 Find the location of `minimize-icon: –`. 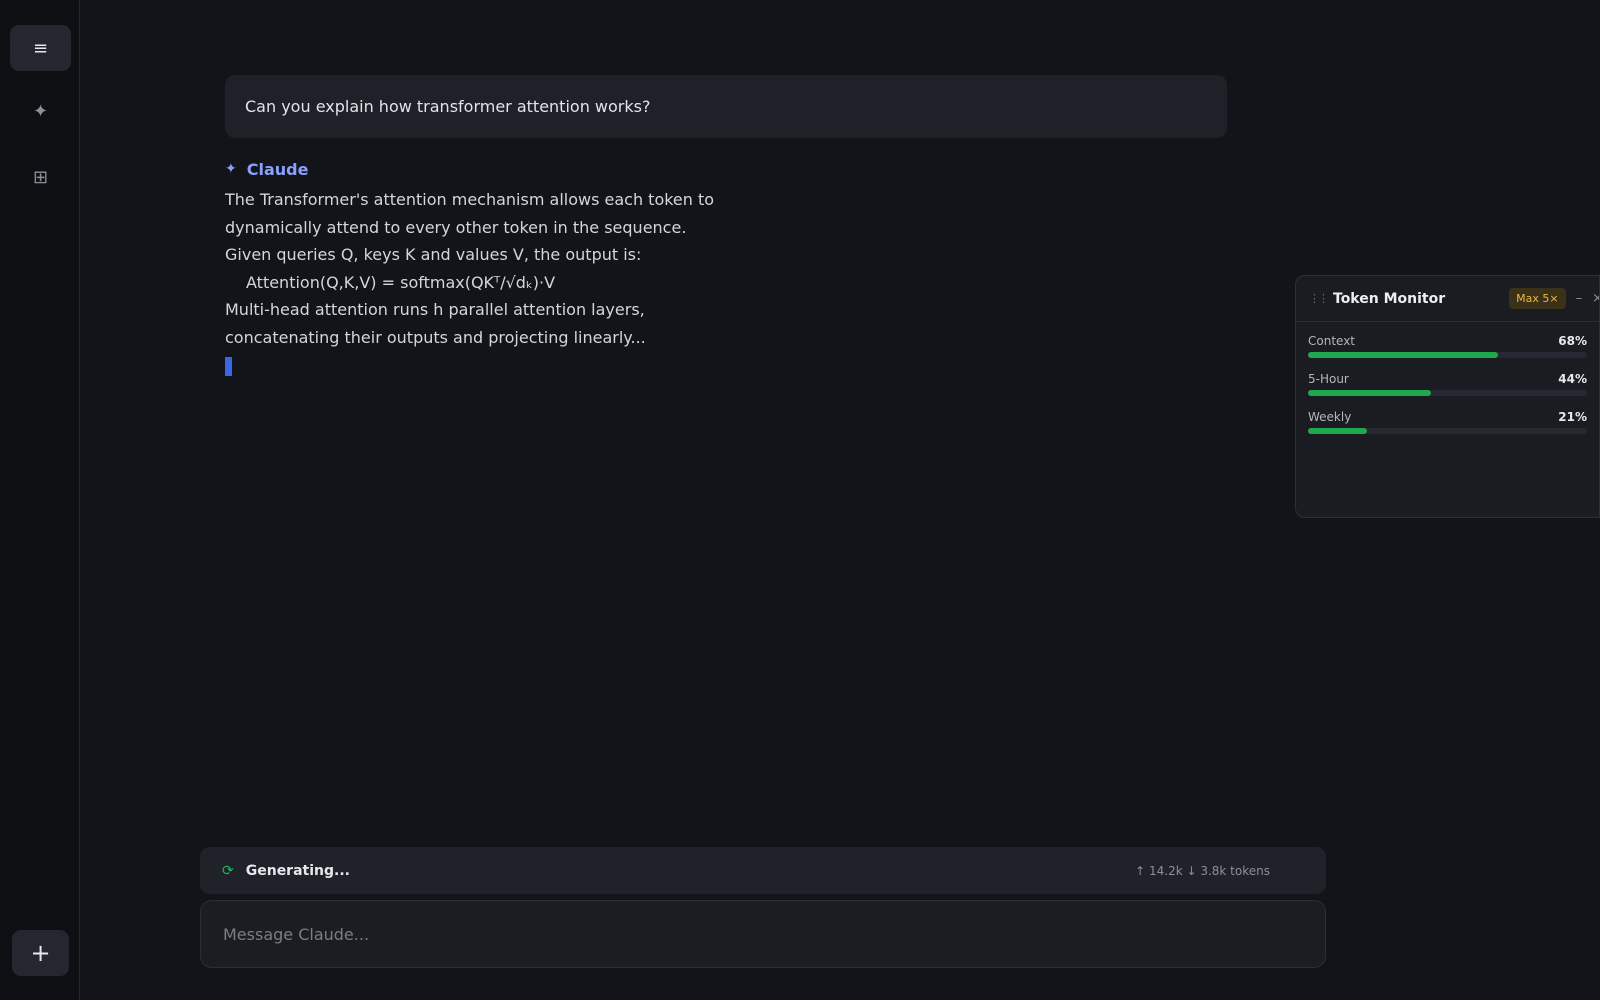

minimize-icon: – is located at coordinates (1579, 298).